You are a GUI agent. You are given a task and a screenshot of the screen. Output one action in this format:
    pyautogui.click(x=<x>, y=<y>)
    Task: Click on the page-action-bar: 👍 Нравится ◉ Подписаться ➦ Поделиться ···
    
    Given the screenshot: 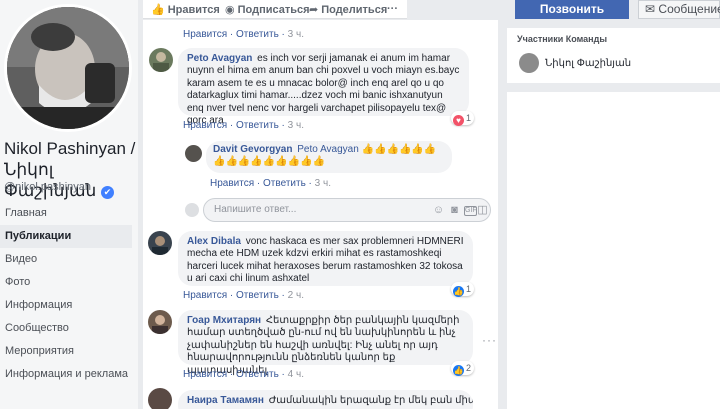 What is the action you would take?
    pyautogui.click(x=275, y=9)
    